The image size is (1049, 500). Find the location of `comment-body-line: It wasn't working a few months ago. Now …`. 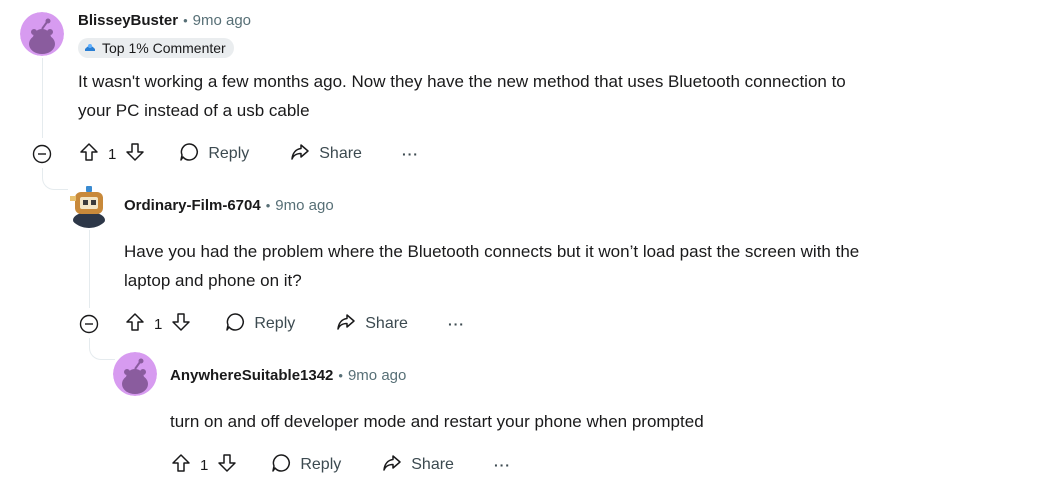

comment-body-line: It wasn't working a few months ago. Now … is located at coordinates (462, 81).